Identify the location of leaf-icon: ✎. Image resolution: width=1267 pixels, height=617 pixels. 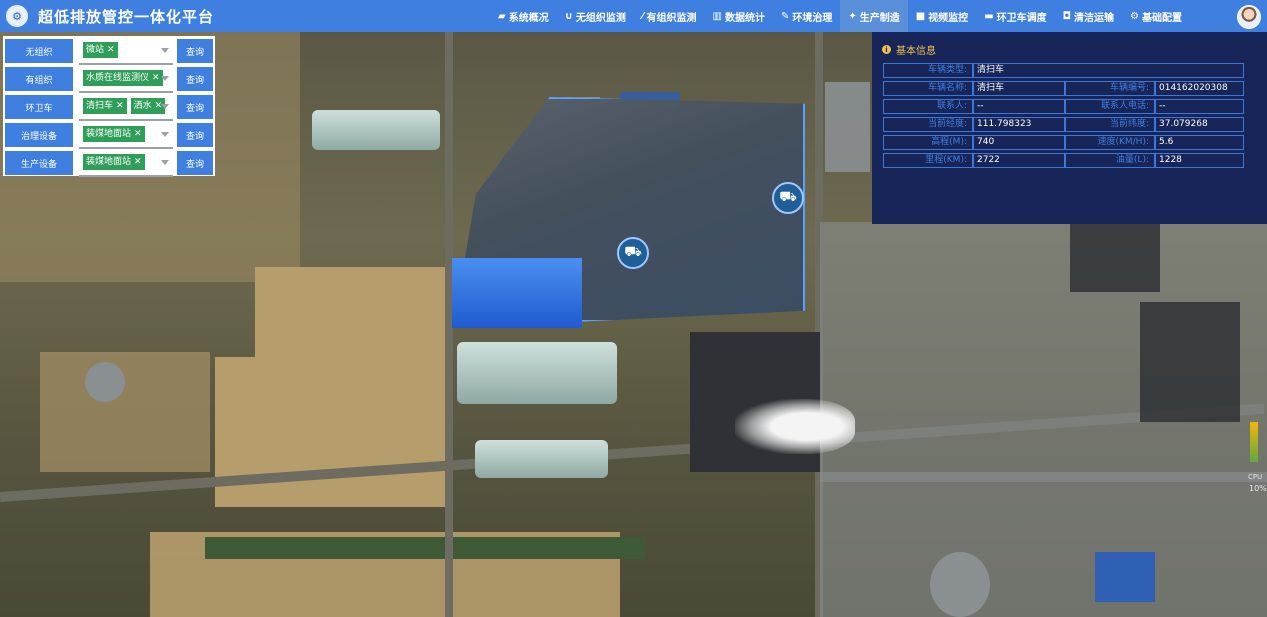
(785, 16).